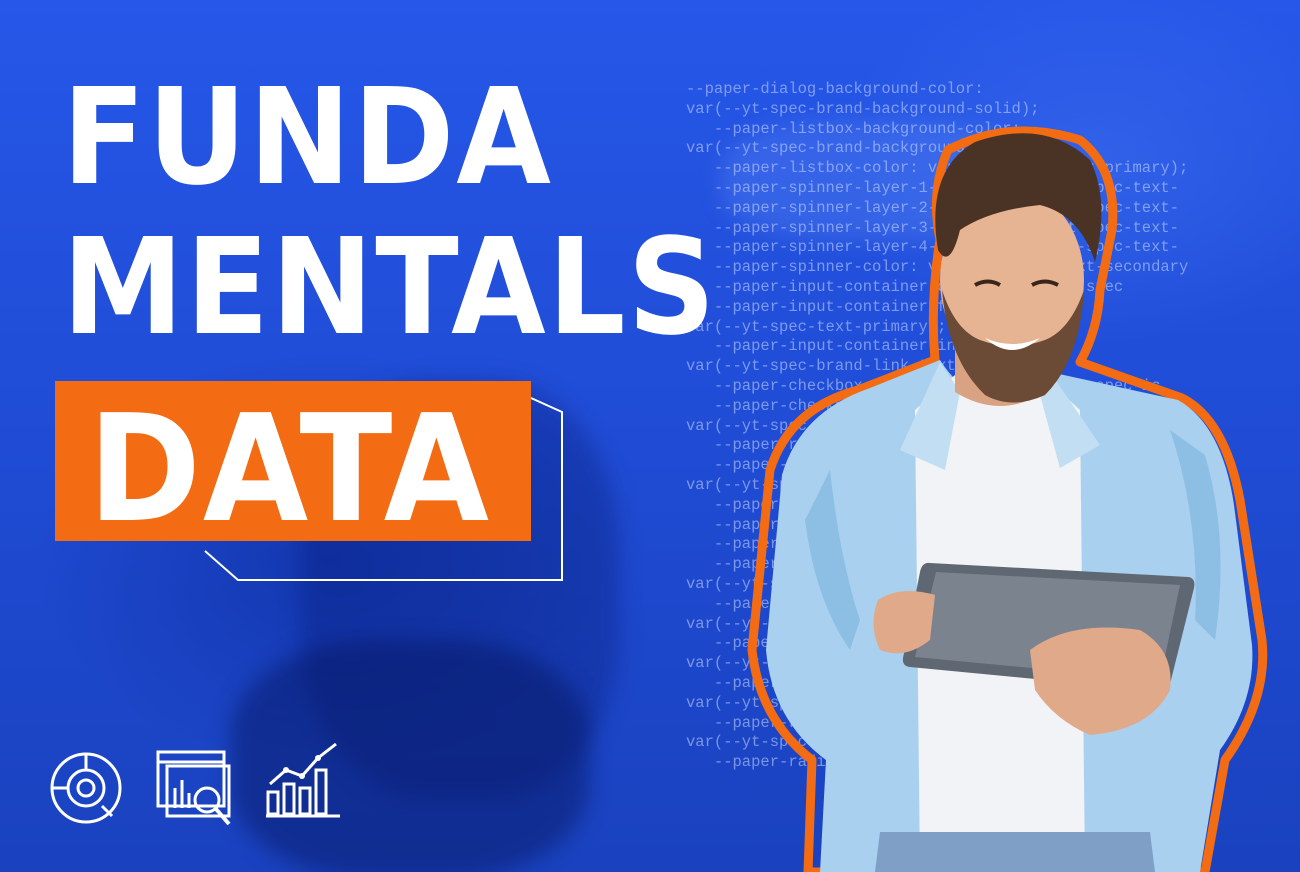 This screenshot has width=1300, height=872. What do you see at coordinates (303, 780) in the screenshot?
I see `bar-line-chart-icon` at bounding box center [303, 780].